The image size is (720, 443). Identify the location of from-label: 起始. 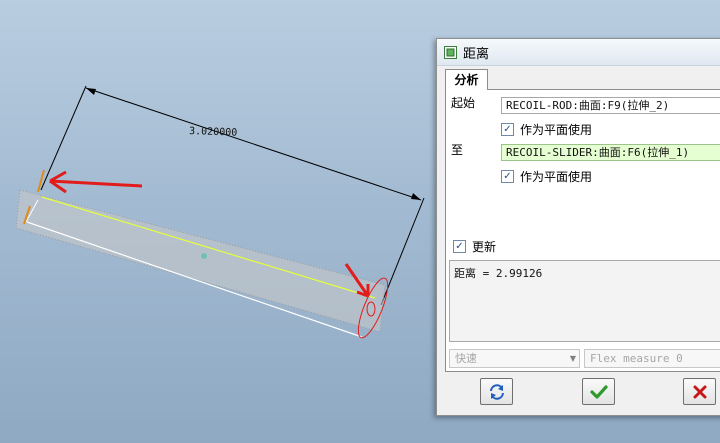
(463, 103).